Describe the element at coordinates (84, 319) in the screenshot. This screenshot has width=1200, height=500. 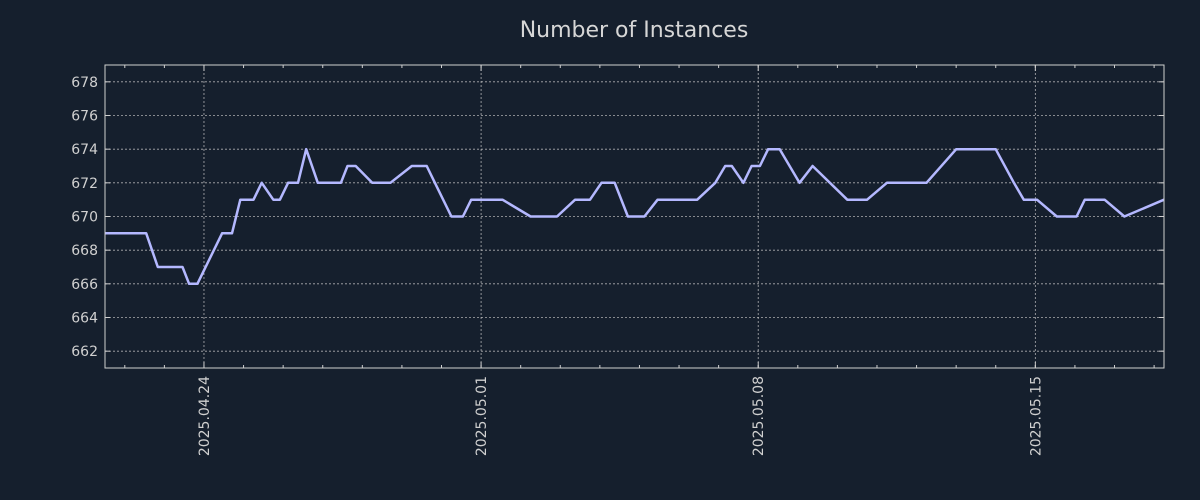
I see `y-tick-label: 664` at that location.